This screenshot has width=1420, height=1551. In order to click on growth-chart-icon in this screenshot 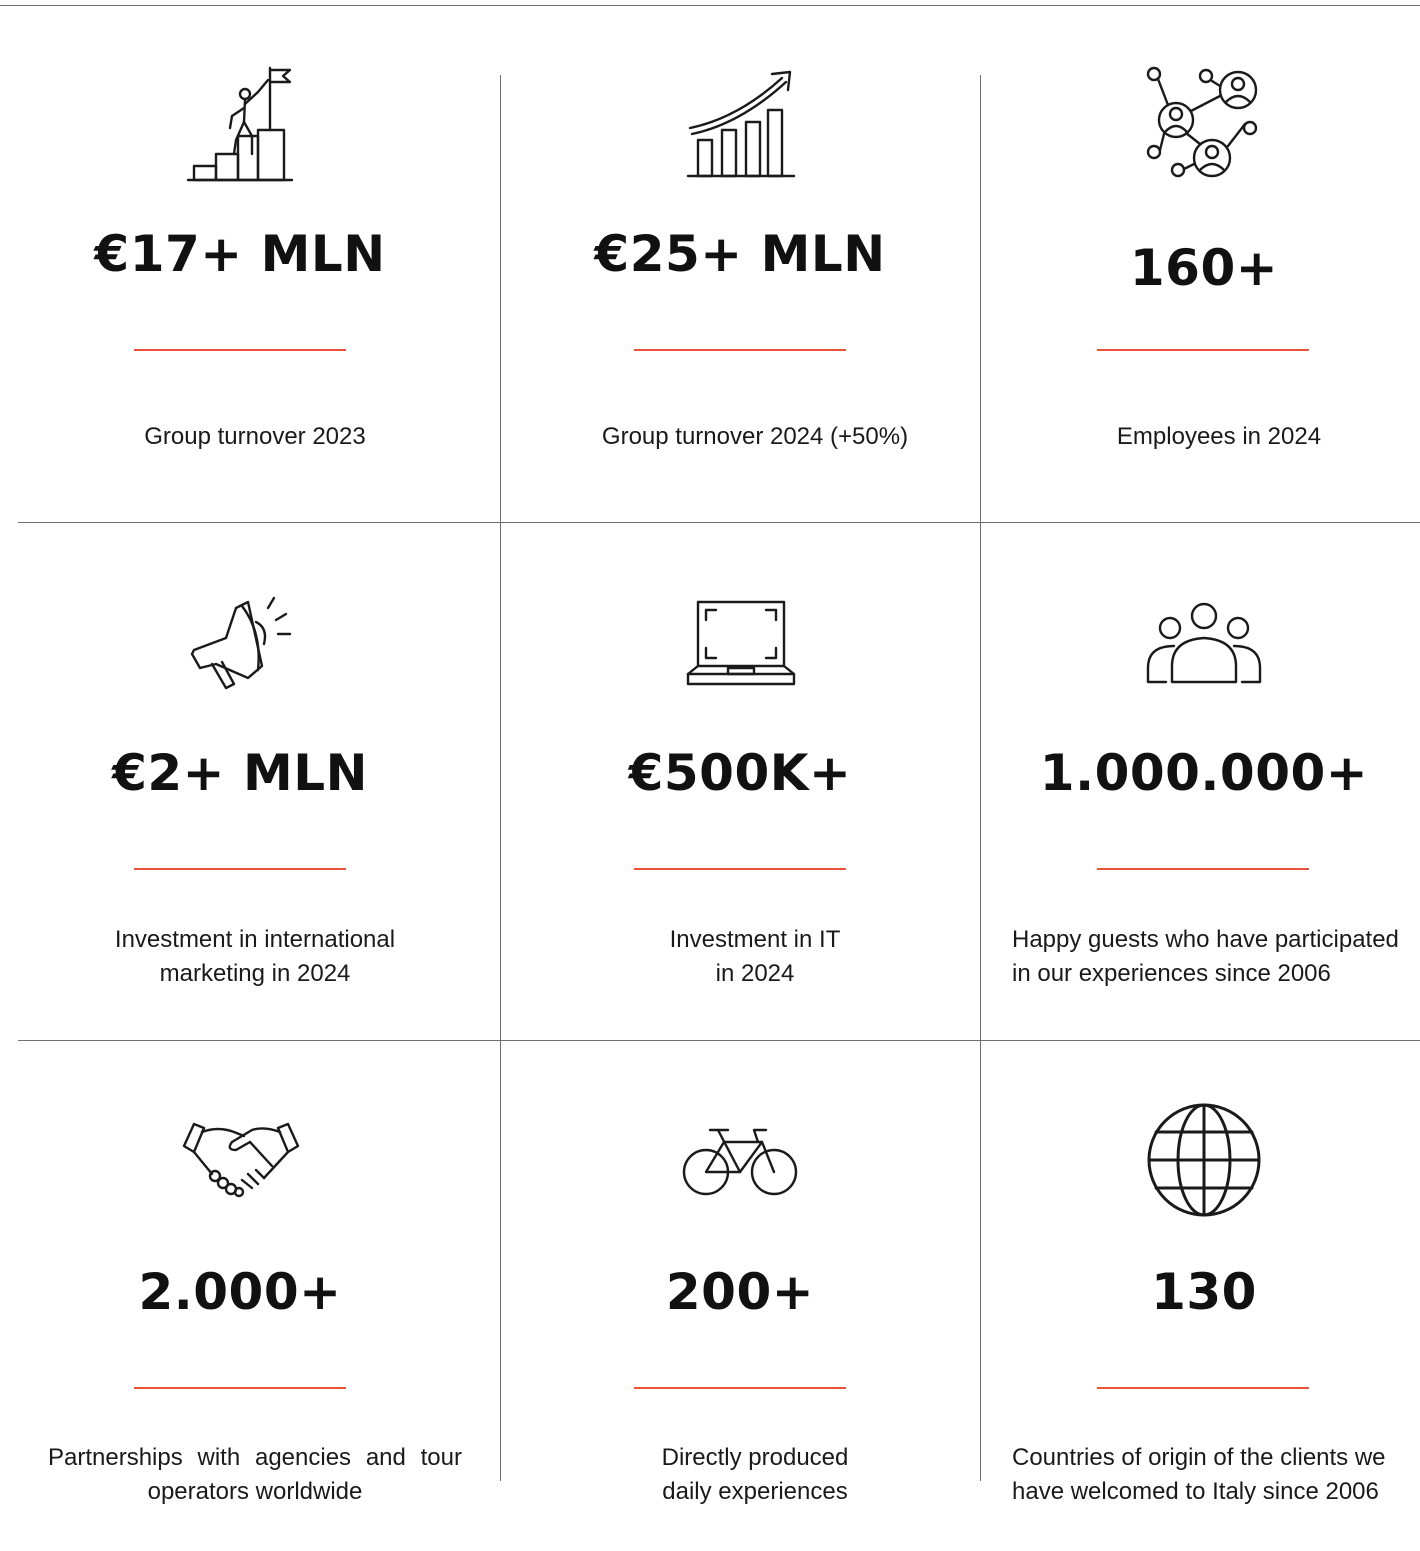, I will do `click(741, 124)`.